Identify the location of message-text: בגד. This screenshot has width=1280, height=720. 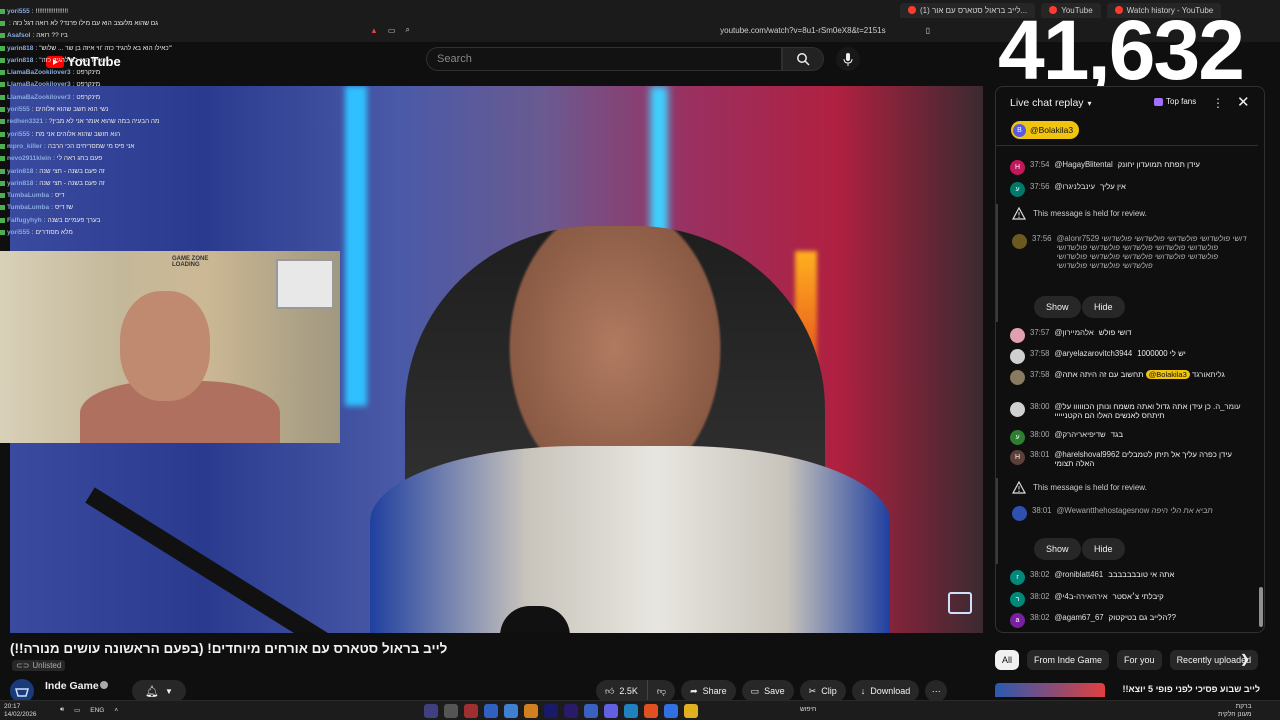
(1117, 434).